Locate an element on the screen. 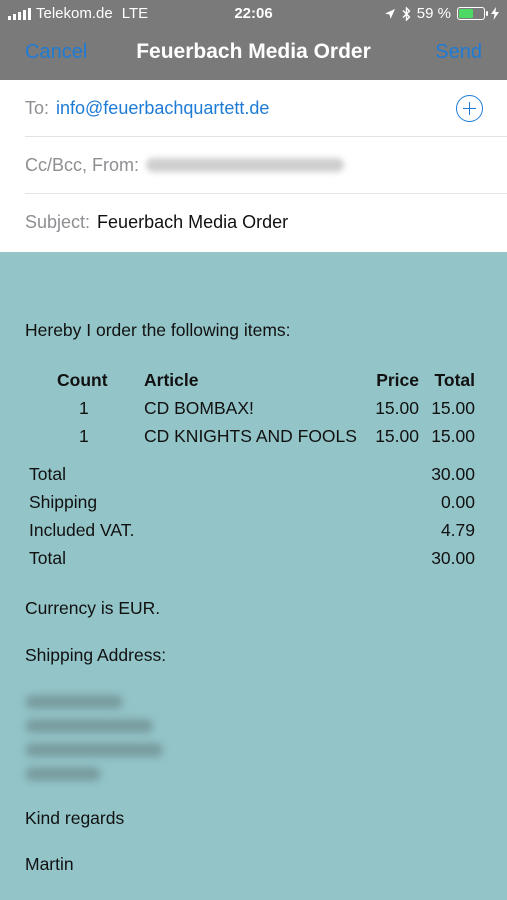  page-title: Feuerbach Media Order is located at coordinates (253, 51).